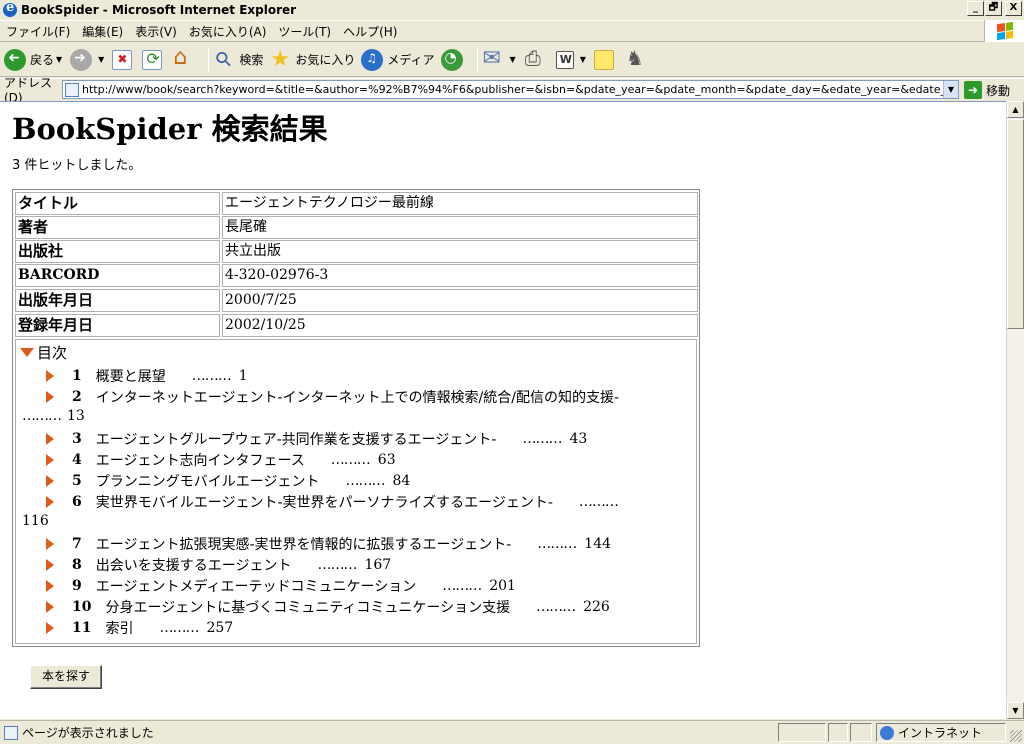  Describe the element at coordinates (571, 59) in the screenshot. I see `edit-button: ▼` at that location.